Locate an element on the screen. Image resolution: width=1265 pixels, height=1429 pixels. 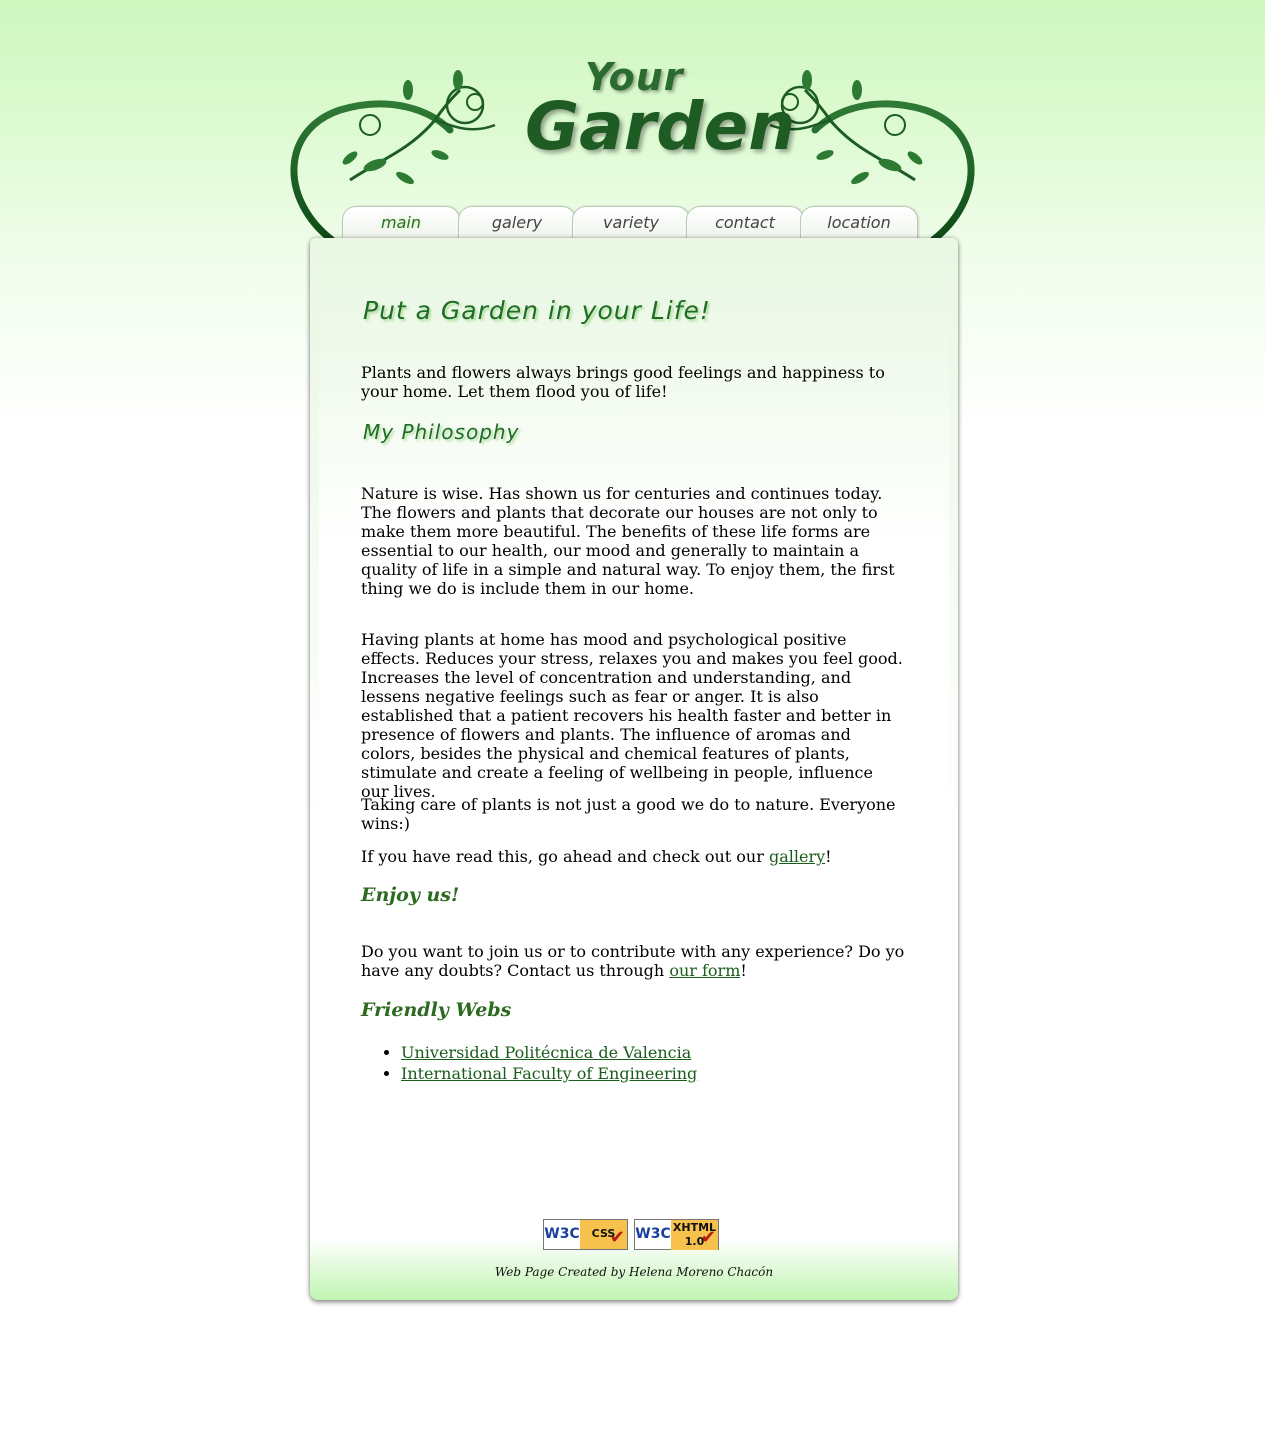
tab-variety: variety is located at coordinates (631, 223).